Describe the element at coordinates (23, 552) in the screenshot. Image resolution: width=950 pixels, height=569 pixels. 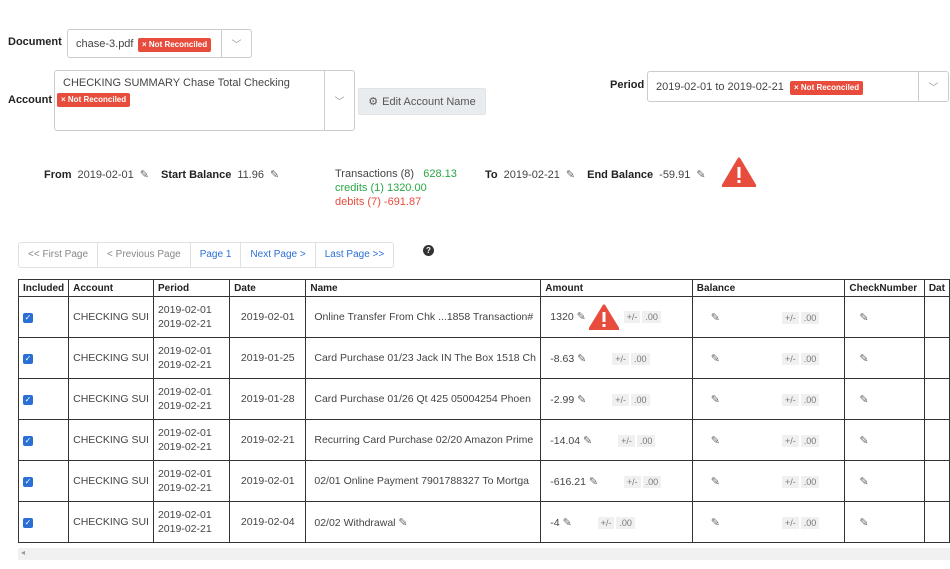
I see `scroll-left-icon: ◂` at that location.